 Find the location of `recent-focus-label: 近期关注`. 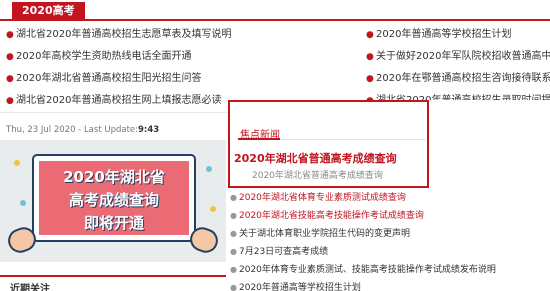

recent-focus-label: 近期关注 is located at coordinates (30, 287).